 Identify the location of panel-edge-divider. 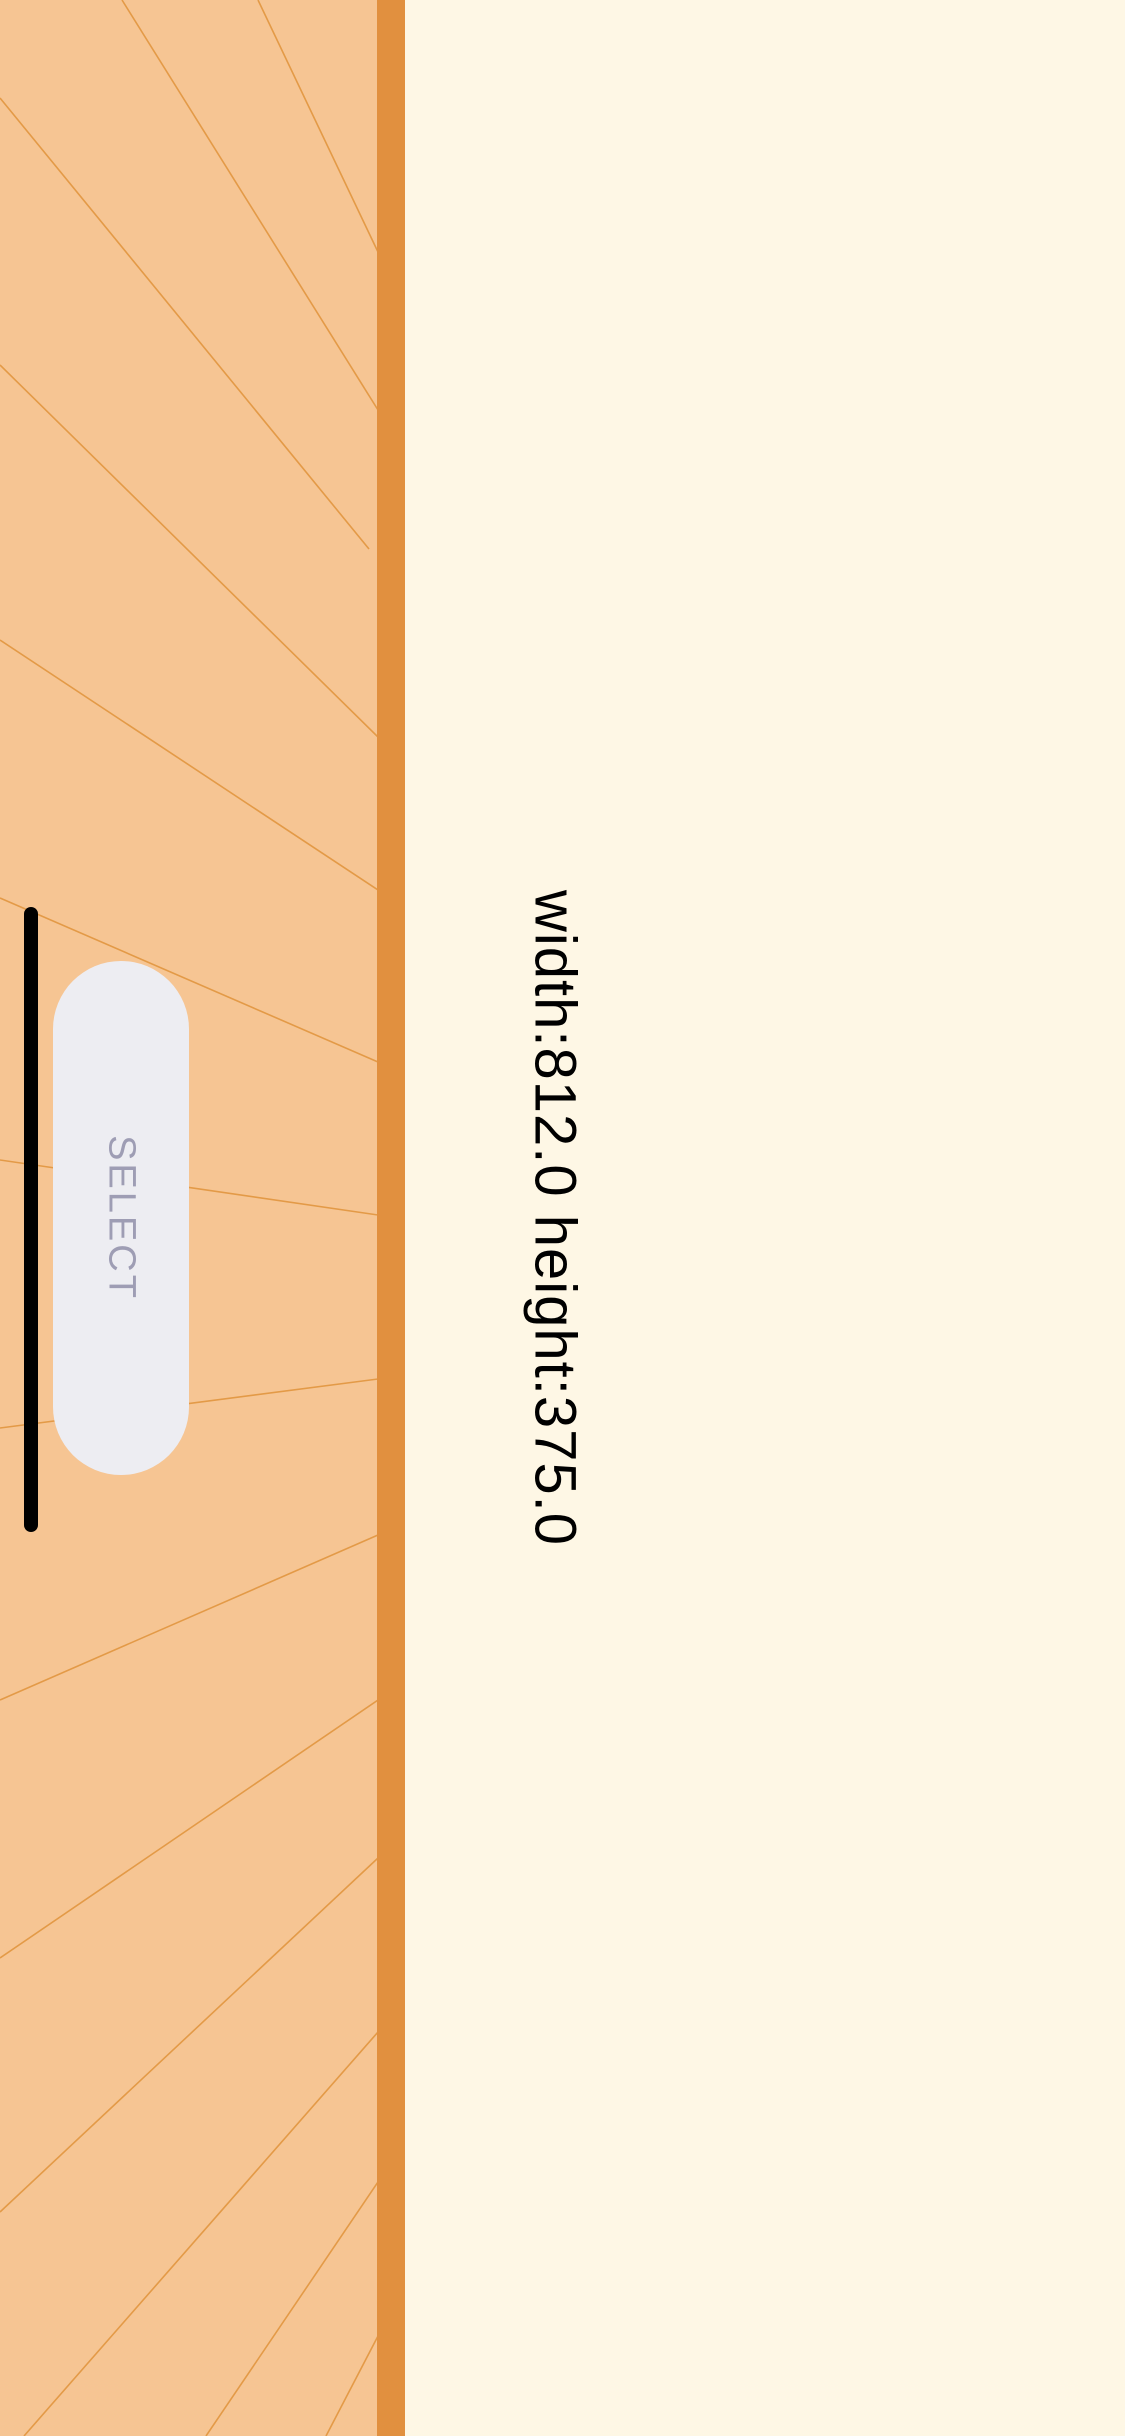
(391, 1218).